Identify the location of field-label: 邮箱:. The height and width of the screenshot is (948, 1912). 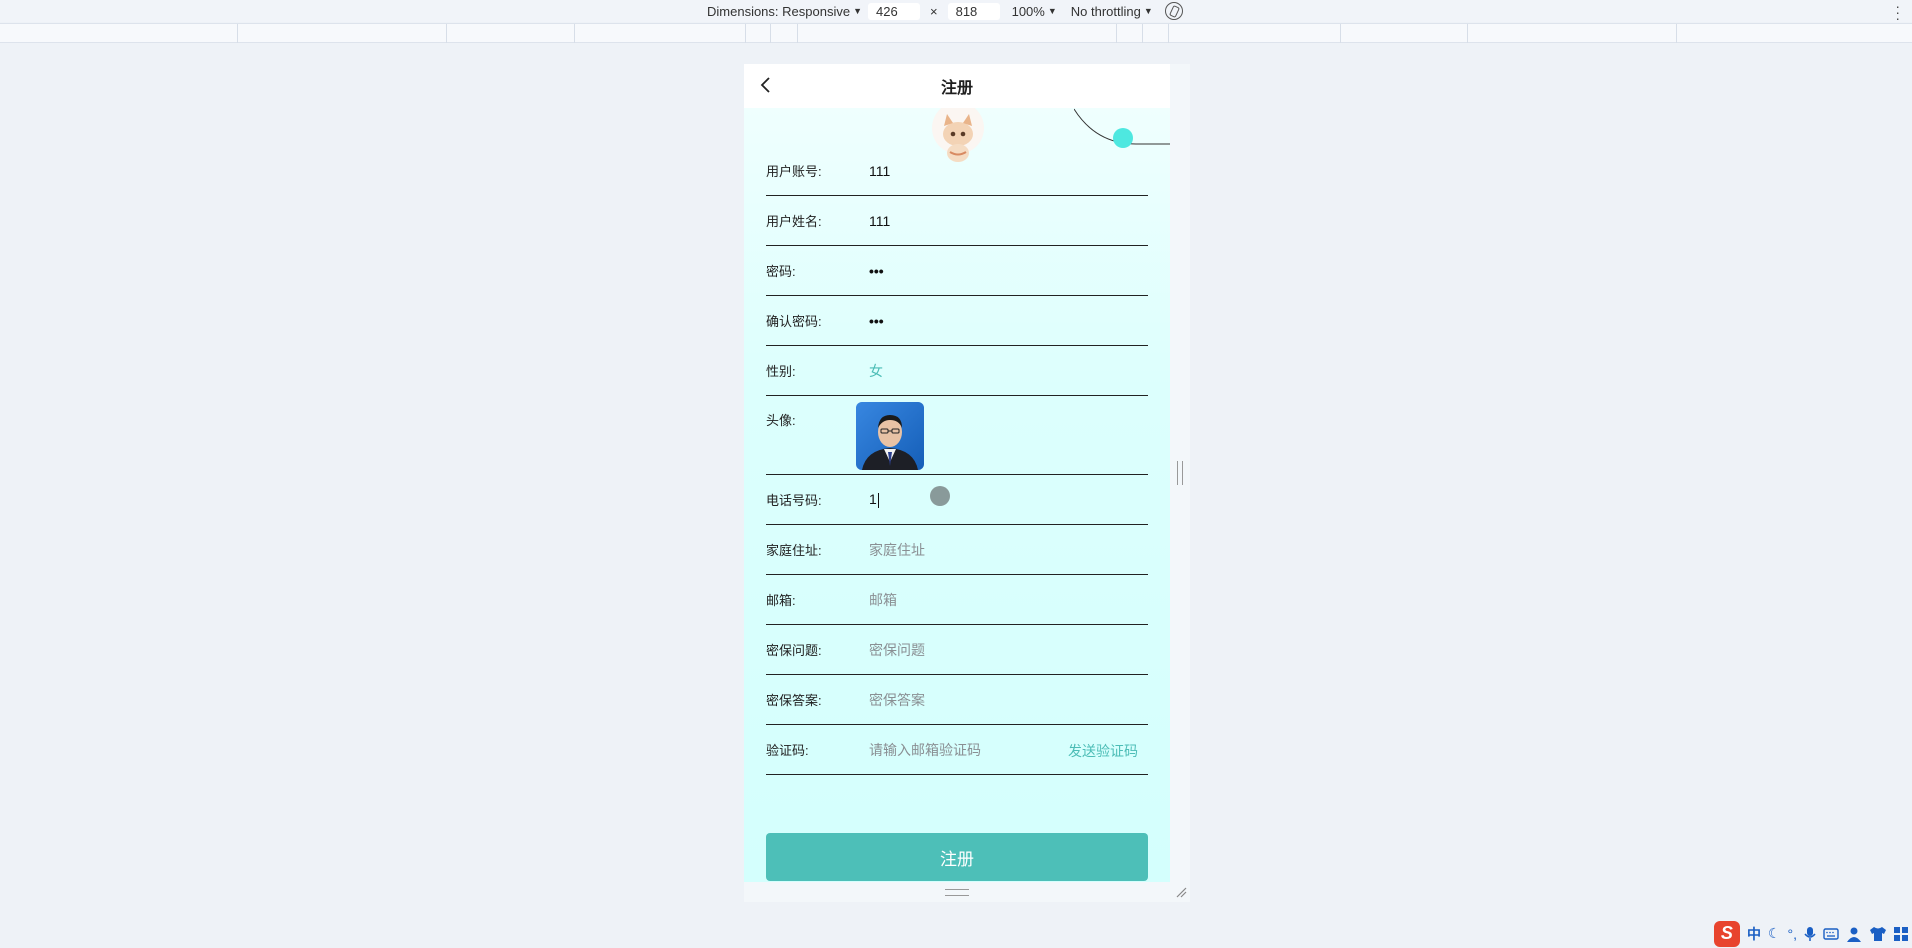
(781, 600).